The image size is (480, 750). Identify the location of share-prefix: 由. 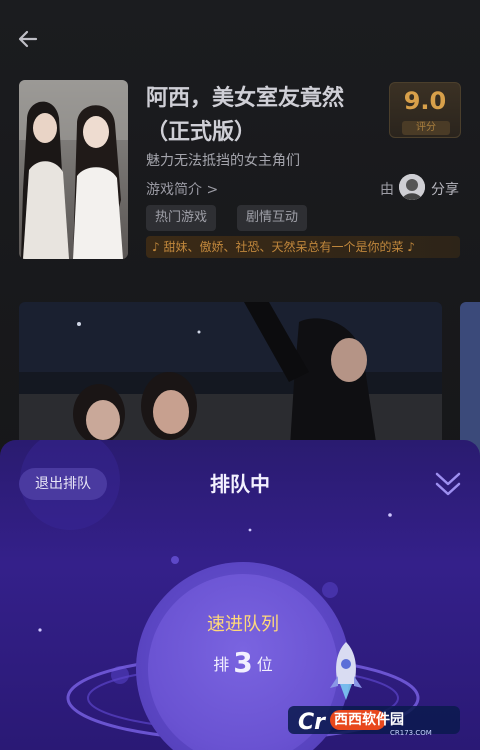
(387, 190).